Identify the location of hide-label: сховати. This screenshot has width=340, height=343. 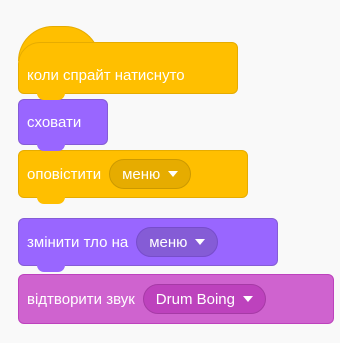
(54, 122).